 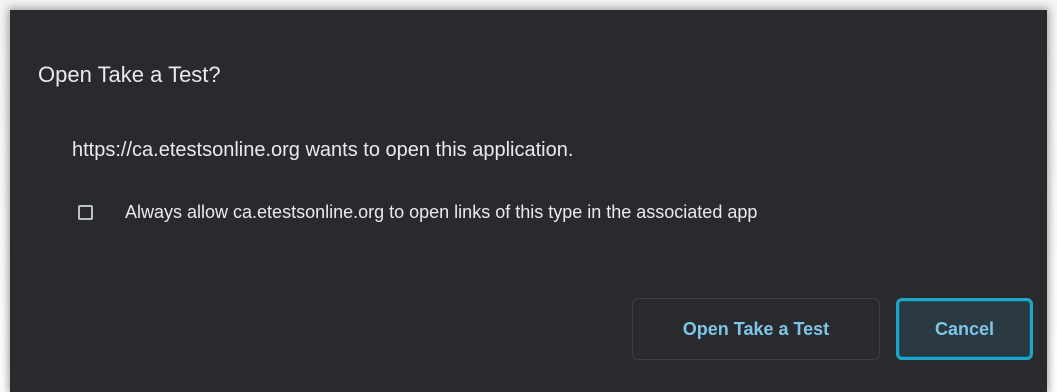 I want to click on cancel-button: Cancel, so click(x=964, y=329).